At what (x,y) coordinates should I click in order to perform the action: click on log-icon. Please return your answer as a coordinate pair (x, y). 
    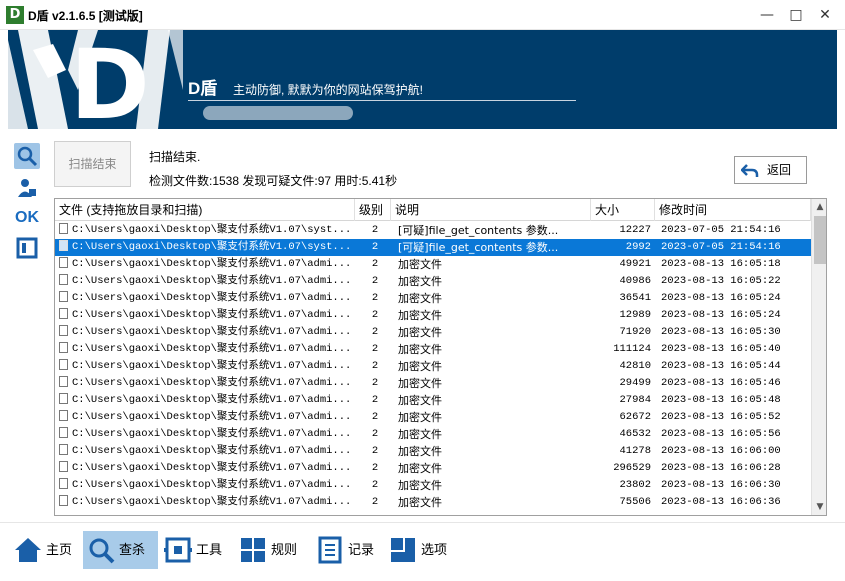
    Looking at the image, I should click on (330, 550).